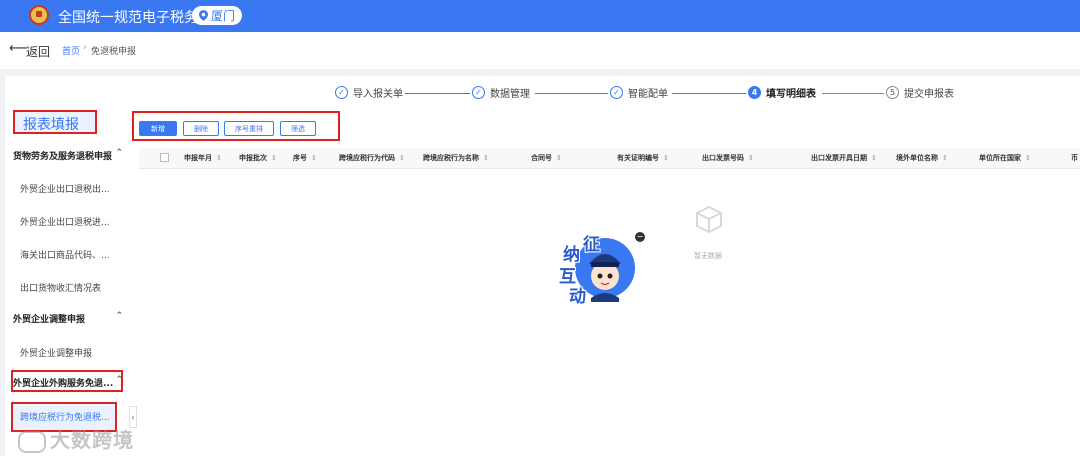 This screenshot has width=1080, height=456. I want to click on mascot-text: 征, so click(591, 245).